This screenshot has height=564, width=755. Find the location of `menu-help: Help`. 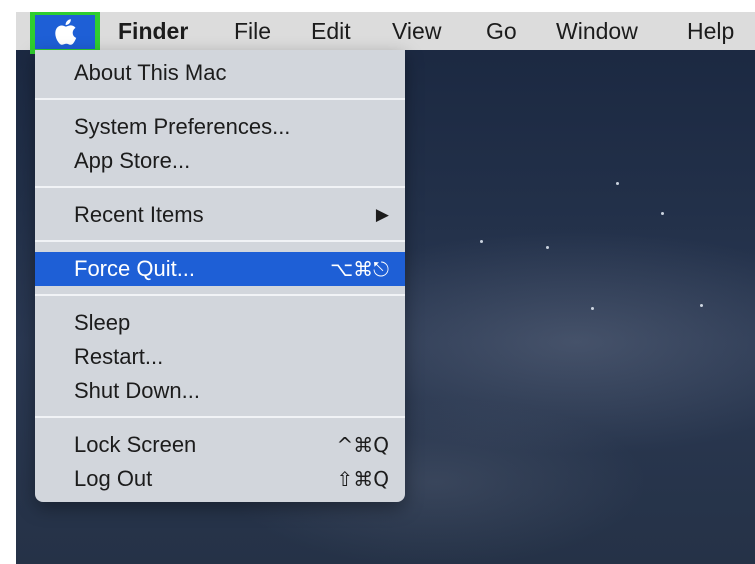

menu-help: Help is located at coordinates (710, 31).